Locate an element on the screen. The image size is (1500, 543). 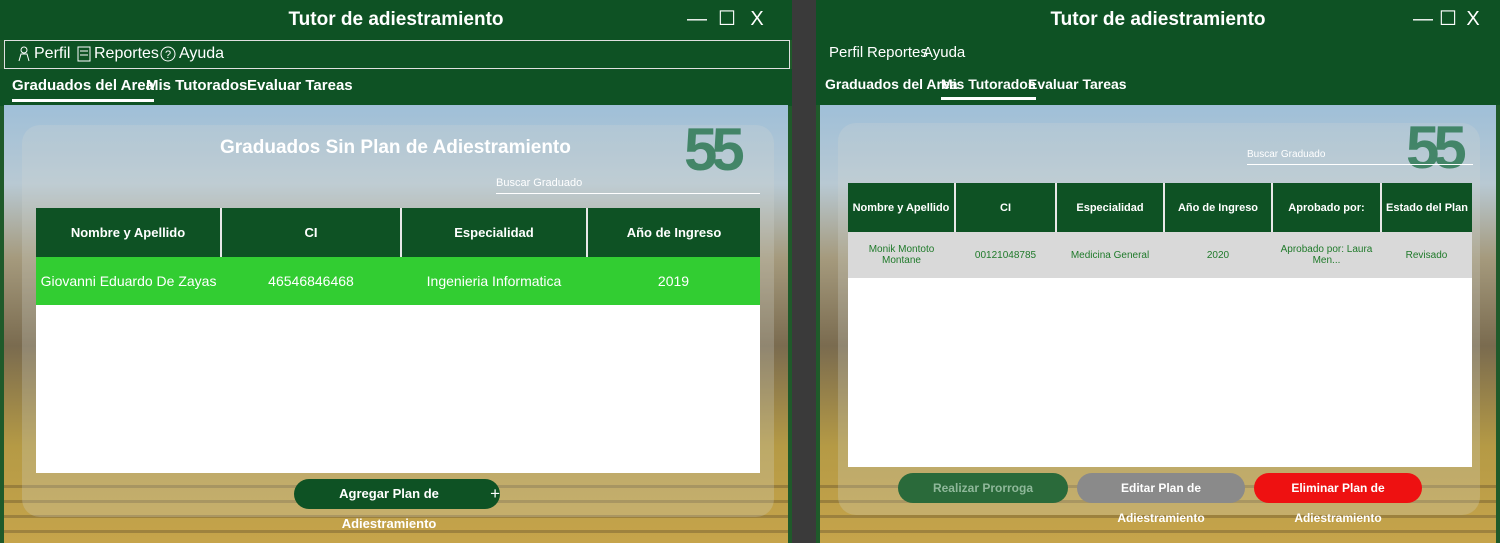
menu-label: Ayuda is located at coordinates (202, 53).